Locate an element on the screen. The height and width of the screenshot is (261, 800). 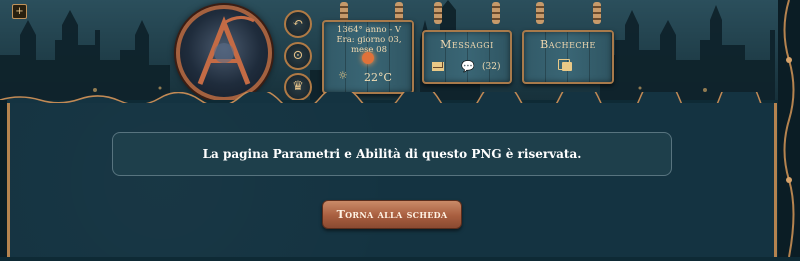
back-to-sheet-label: Torna alla scheda is located at coordinates (392, 214).